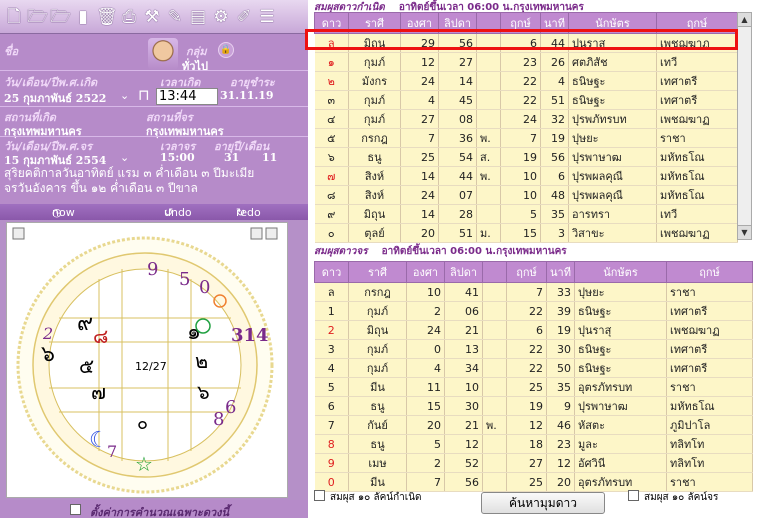 Image resolution: width=765 pixels, height=521 pixels. What do you see at coordinates (419, 214) in the screenshot?
I see `table-cell: 14` at bounding box center [419, 214].